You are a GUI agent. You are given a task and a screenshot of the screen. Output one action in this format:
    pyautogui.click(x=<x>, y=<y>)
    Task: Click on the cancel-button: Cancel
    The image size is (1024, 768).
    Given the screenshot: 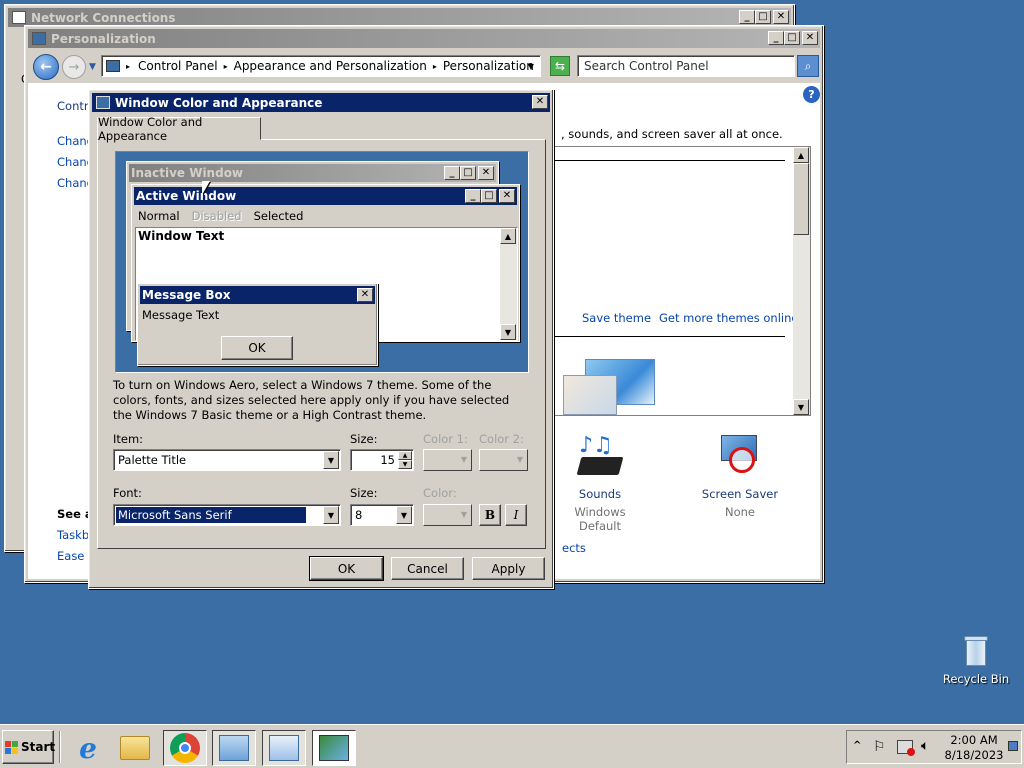 What is the action you would take?
    pyautogui.click(x=427, y=568)
    